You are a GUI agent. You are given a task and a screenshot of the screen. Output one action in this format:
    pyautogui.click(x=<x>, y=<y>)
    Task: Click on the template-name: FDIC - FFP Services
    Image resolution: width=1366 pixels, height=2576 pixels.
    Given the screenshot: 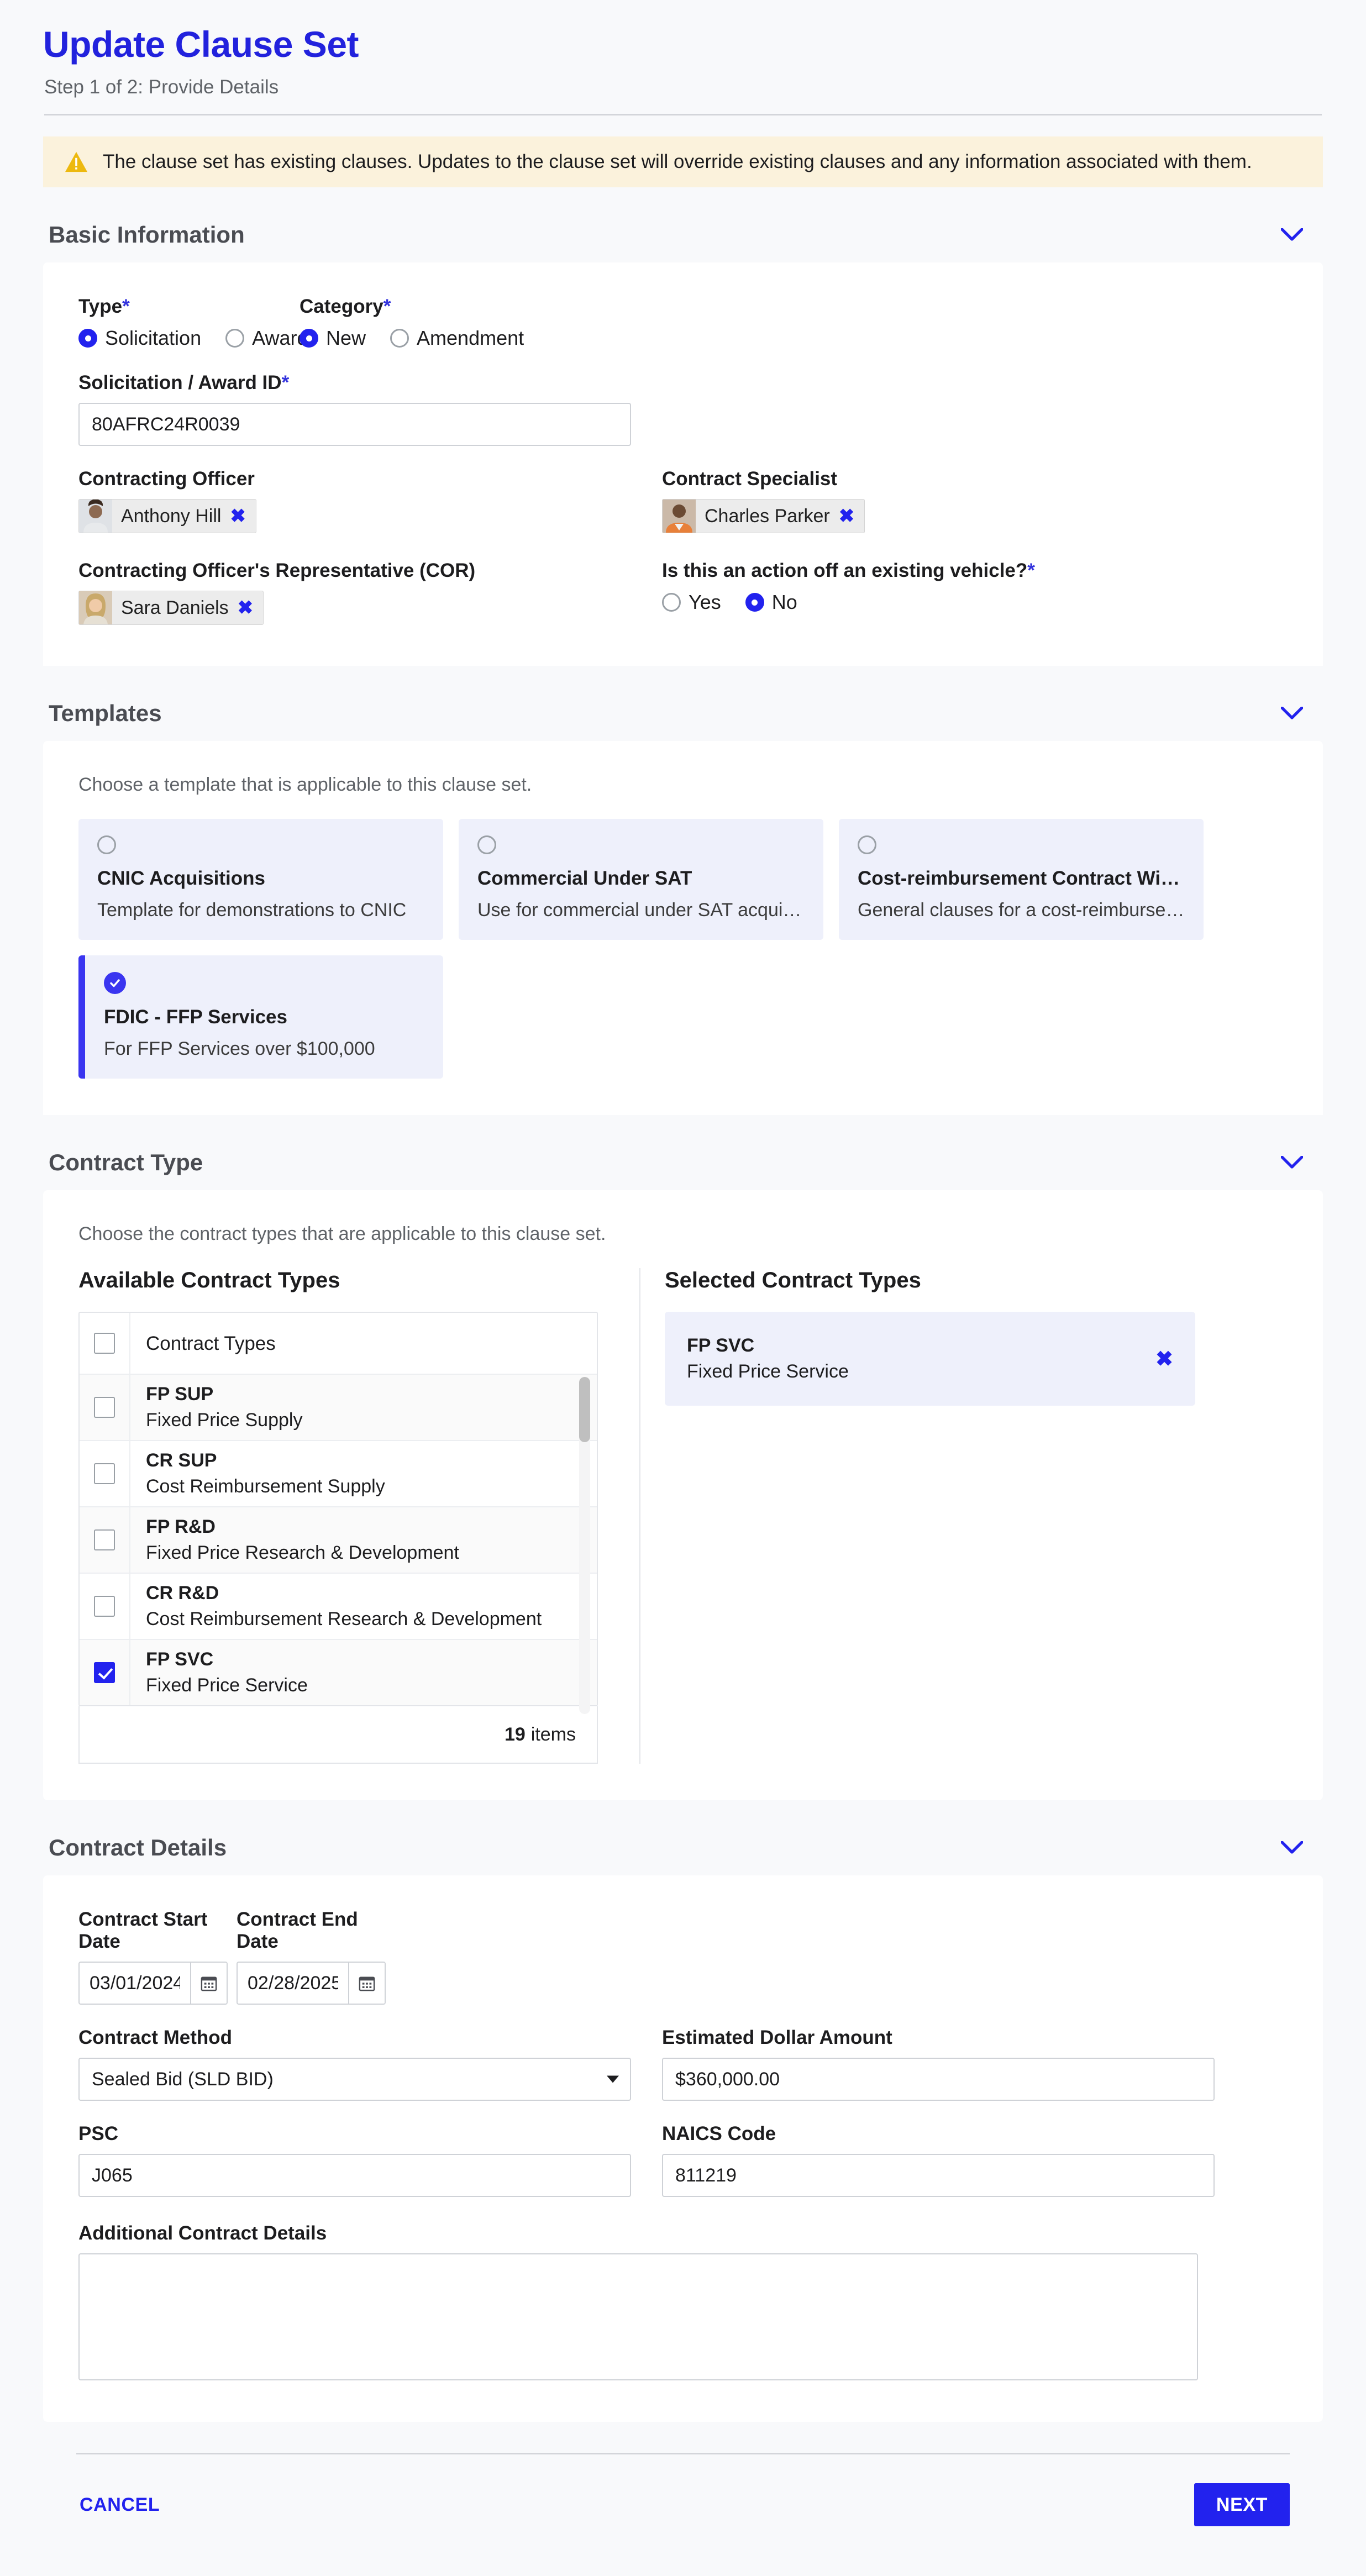 What is the action you would take?
    pyautogui.click(x=195, y=1017)
    